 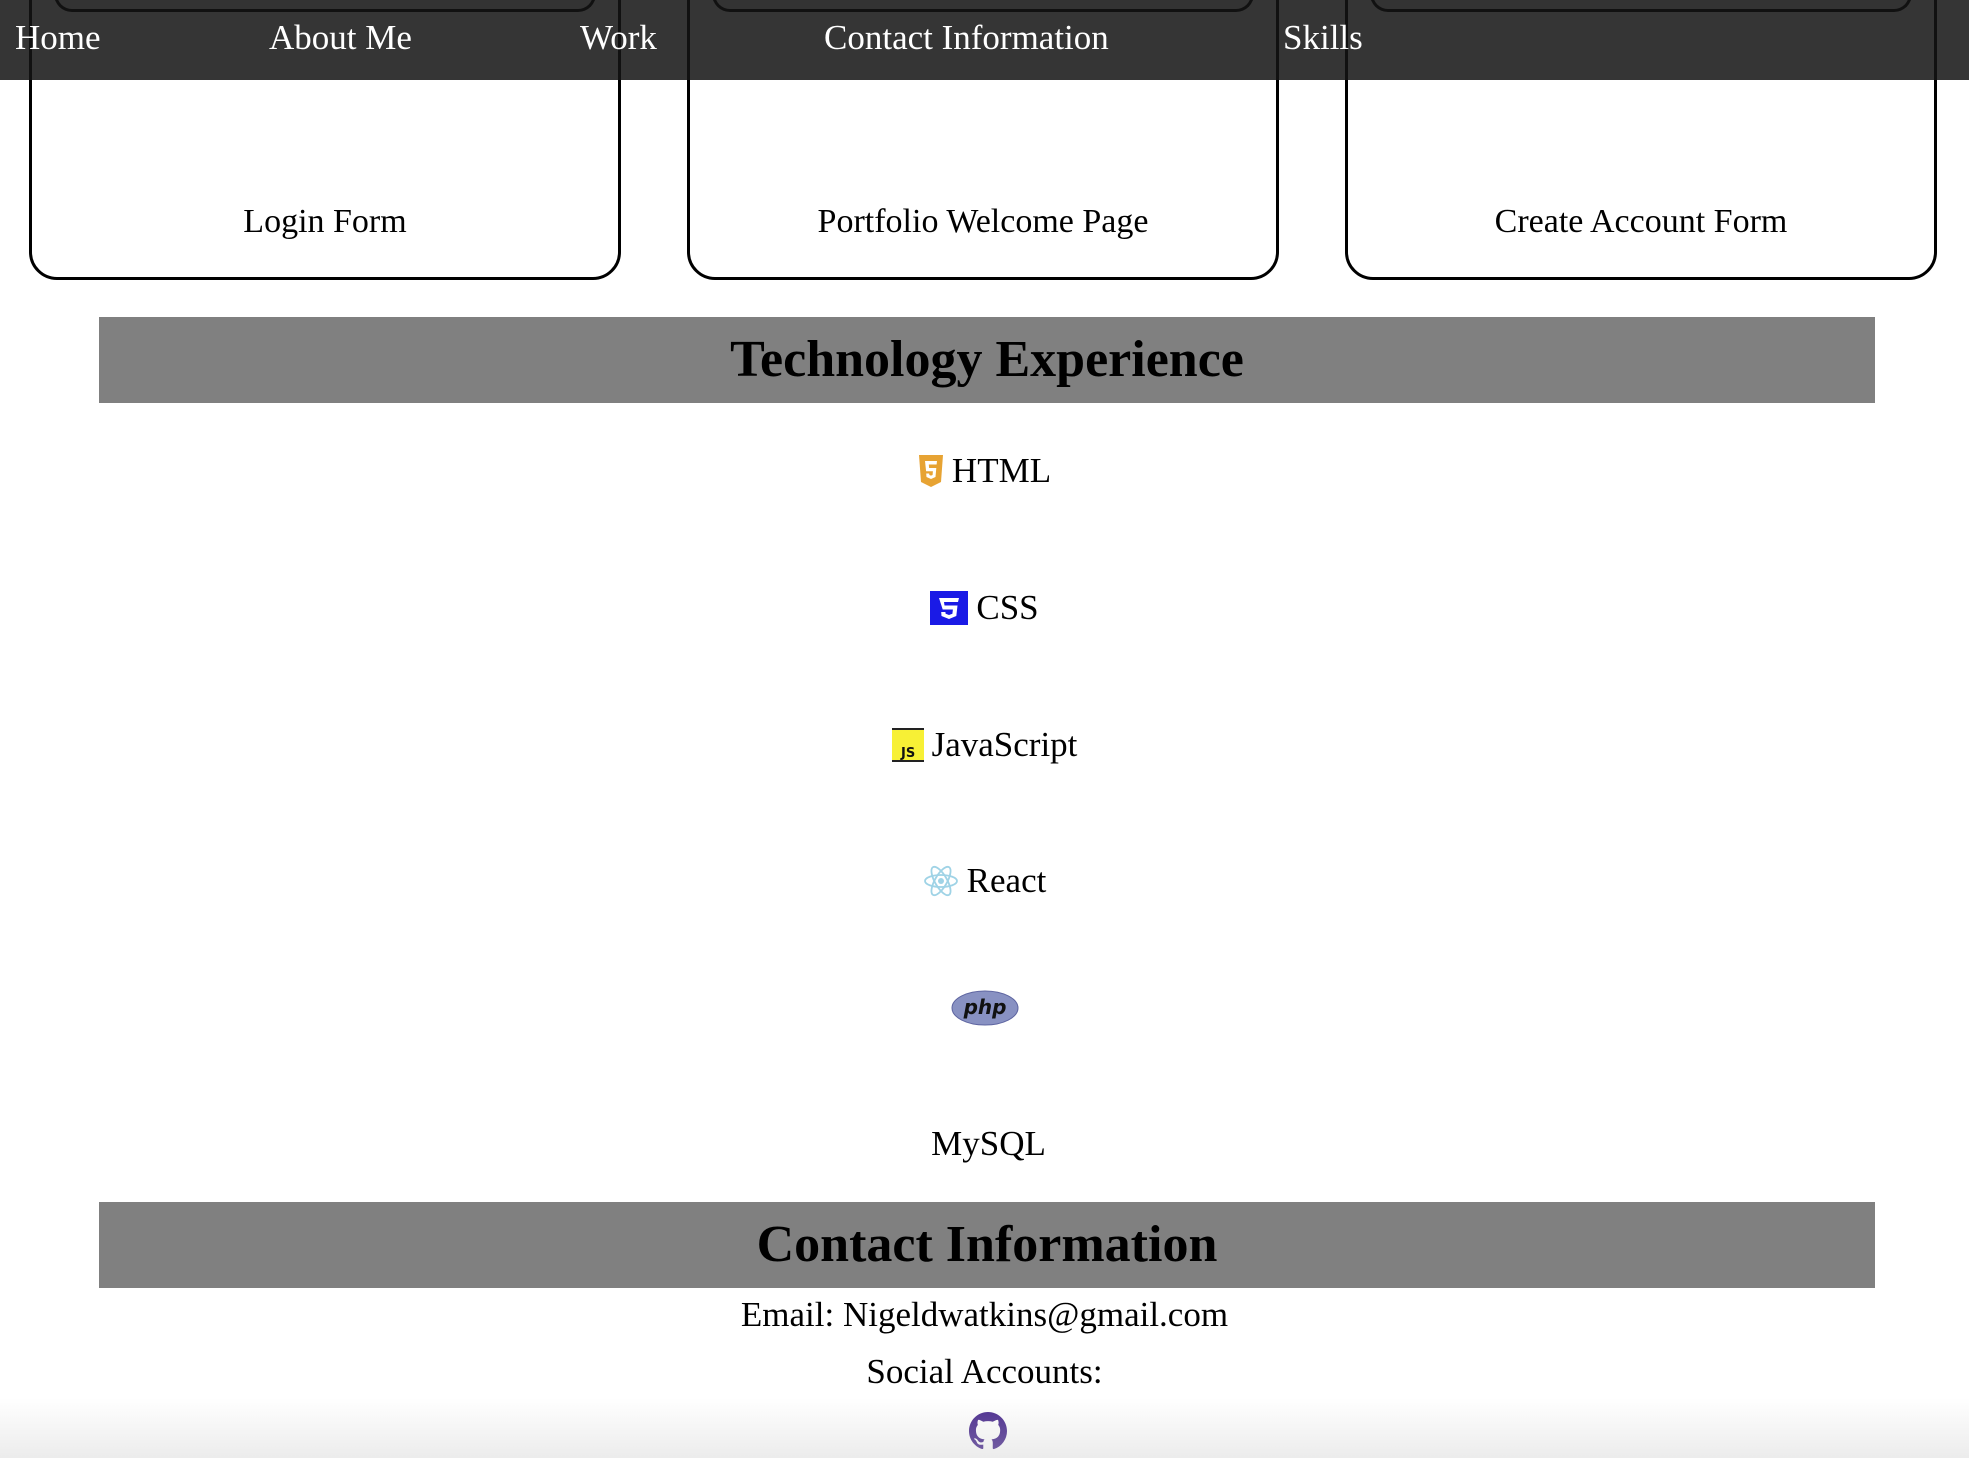 I want to click on tech-label: React, so click(x=1006, y=880).